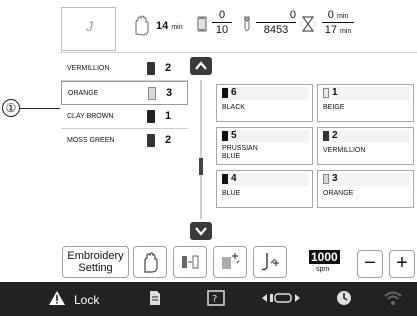 The height and width of the screenshot is (316, 417). Describe the element at coordinates (240, 152) in the screenshot. I see `swatch-name: PRUSSIAN BLUE` at that location.